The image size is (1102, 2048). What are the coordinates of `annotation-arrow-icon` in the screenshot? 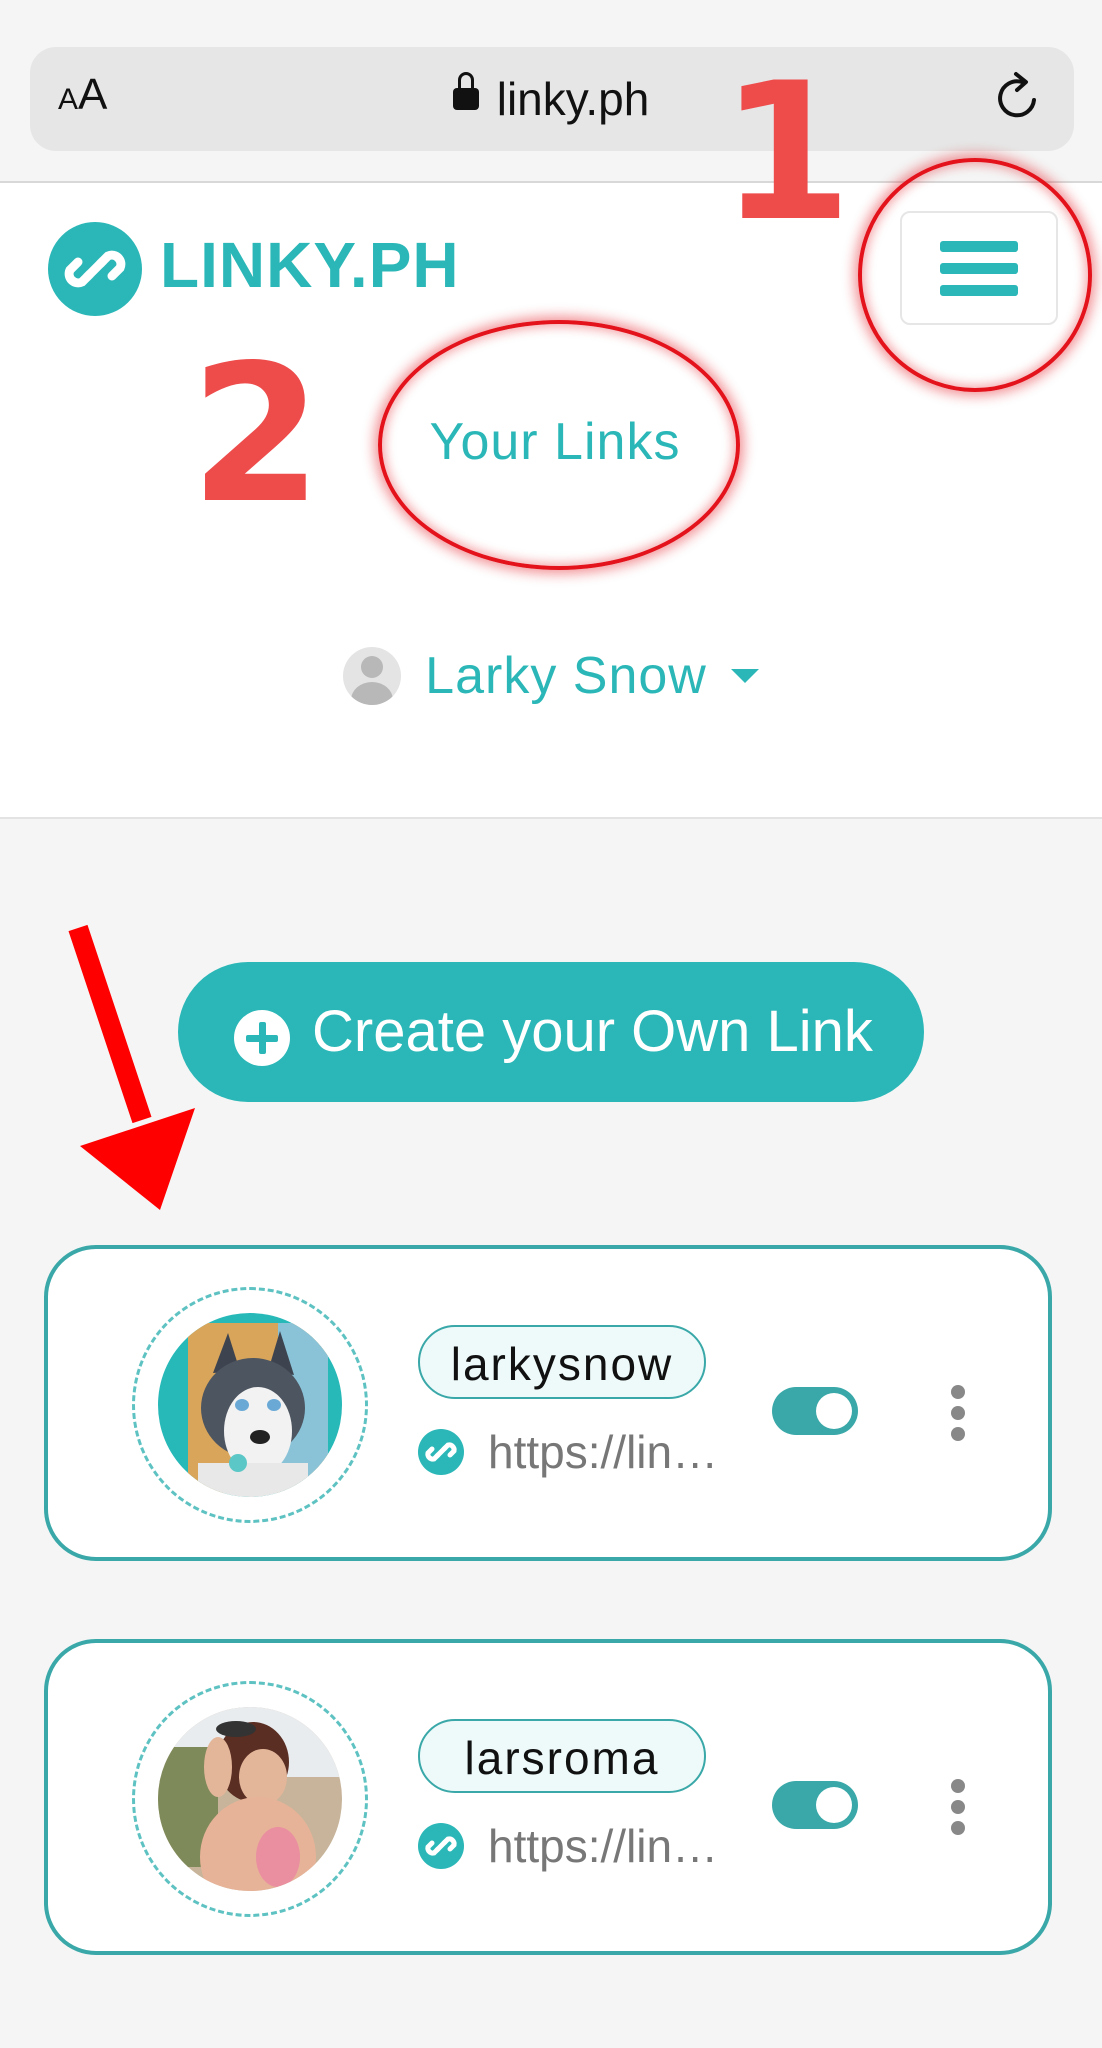 It's located at (131, 1067).